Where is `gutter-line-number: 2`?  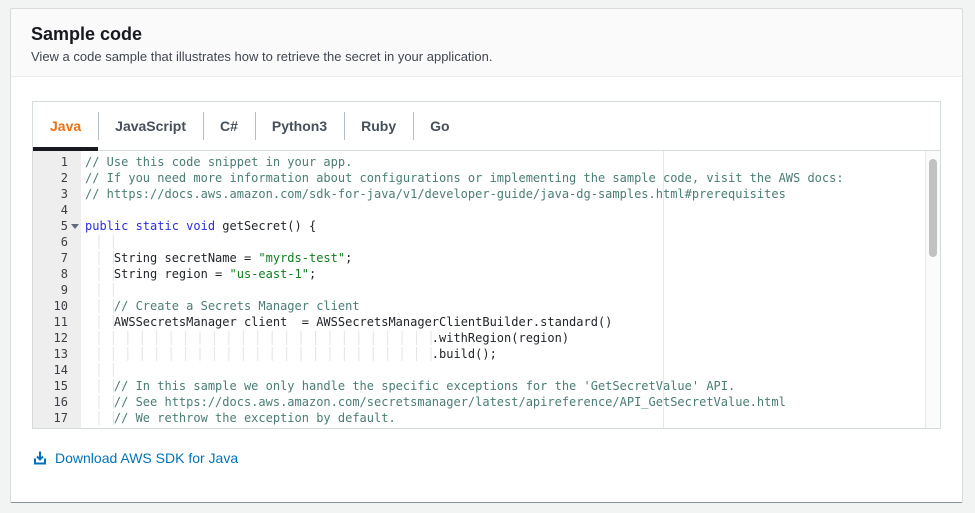 gutter-line-number: 2 is located at coordinates (64, 178).